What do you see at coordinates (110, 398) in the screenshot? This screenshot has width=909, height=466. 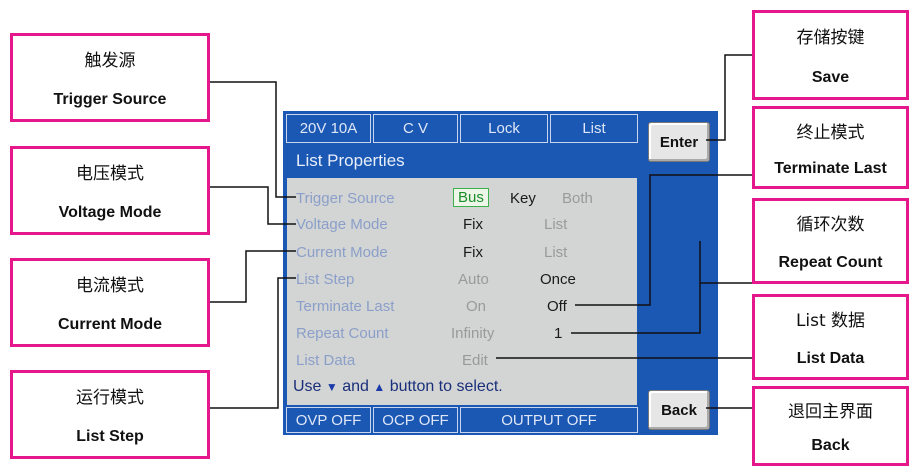 I see `callout-zh: 运行模式` at bounding box center [110, 398].